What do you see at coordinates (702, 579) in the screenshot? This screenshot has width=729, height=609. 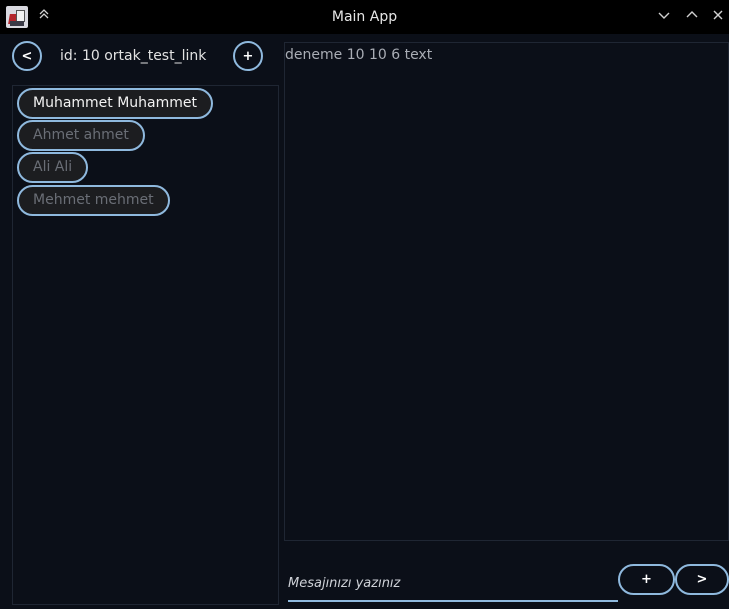 I see `send-button: >` at bounding box center [702, 579].